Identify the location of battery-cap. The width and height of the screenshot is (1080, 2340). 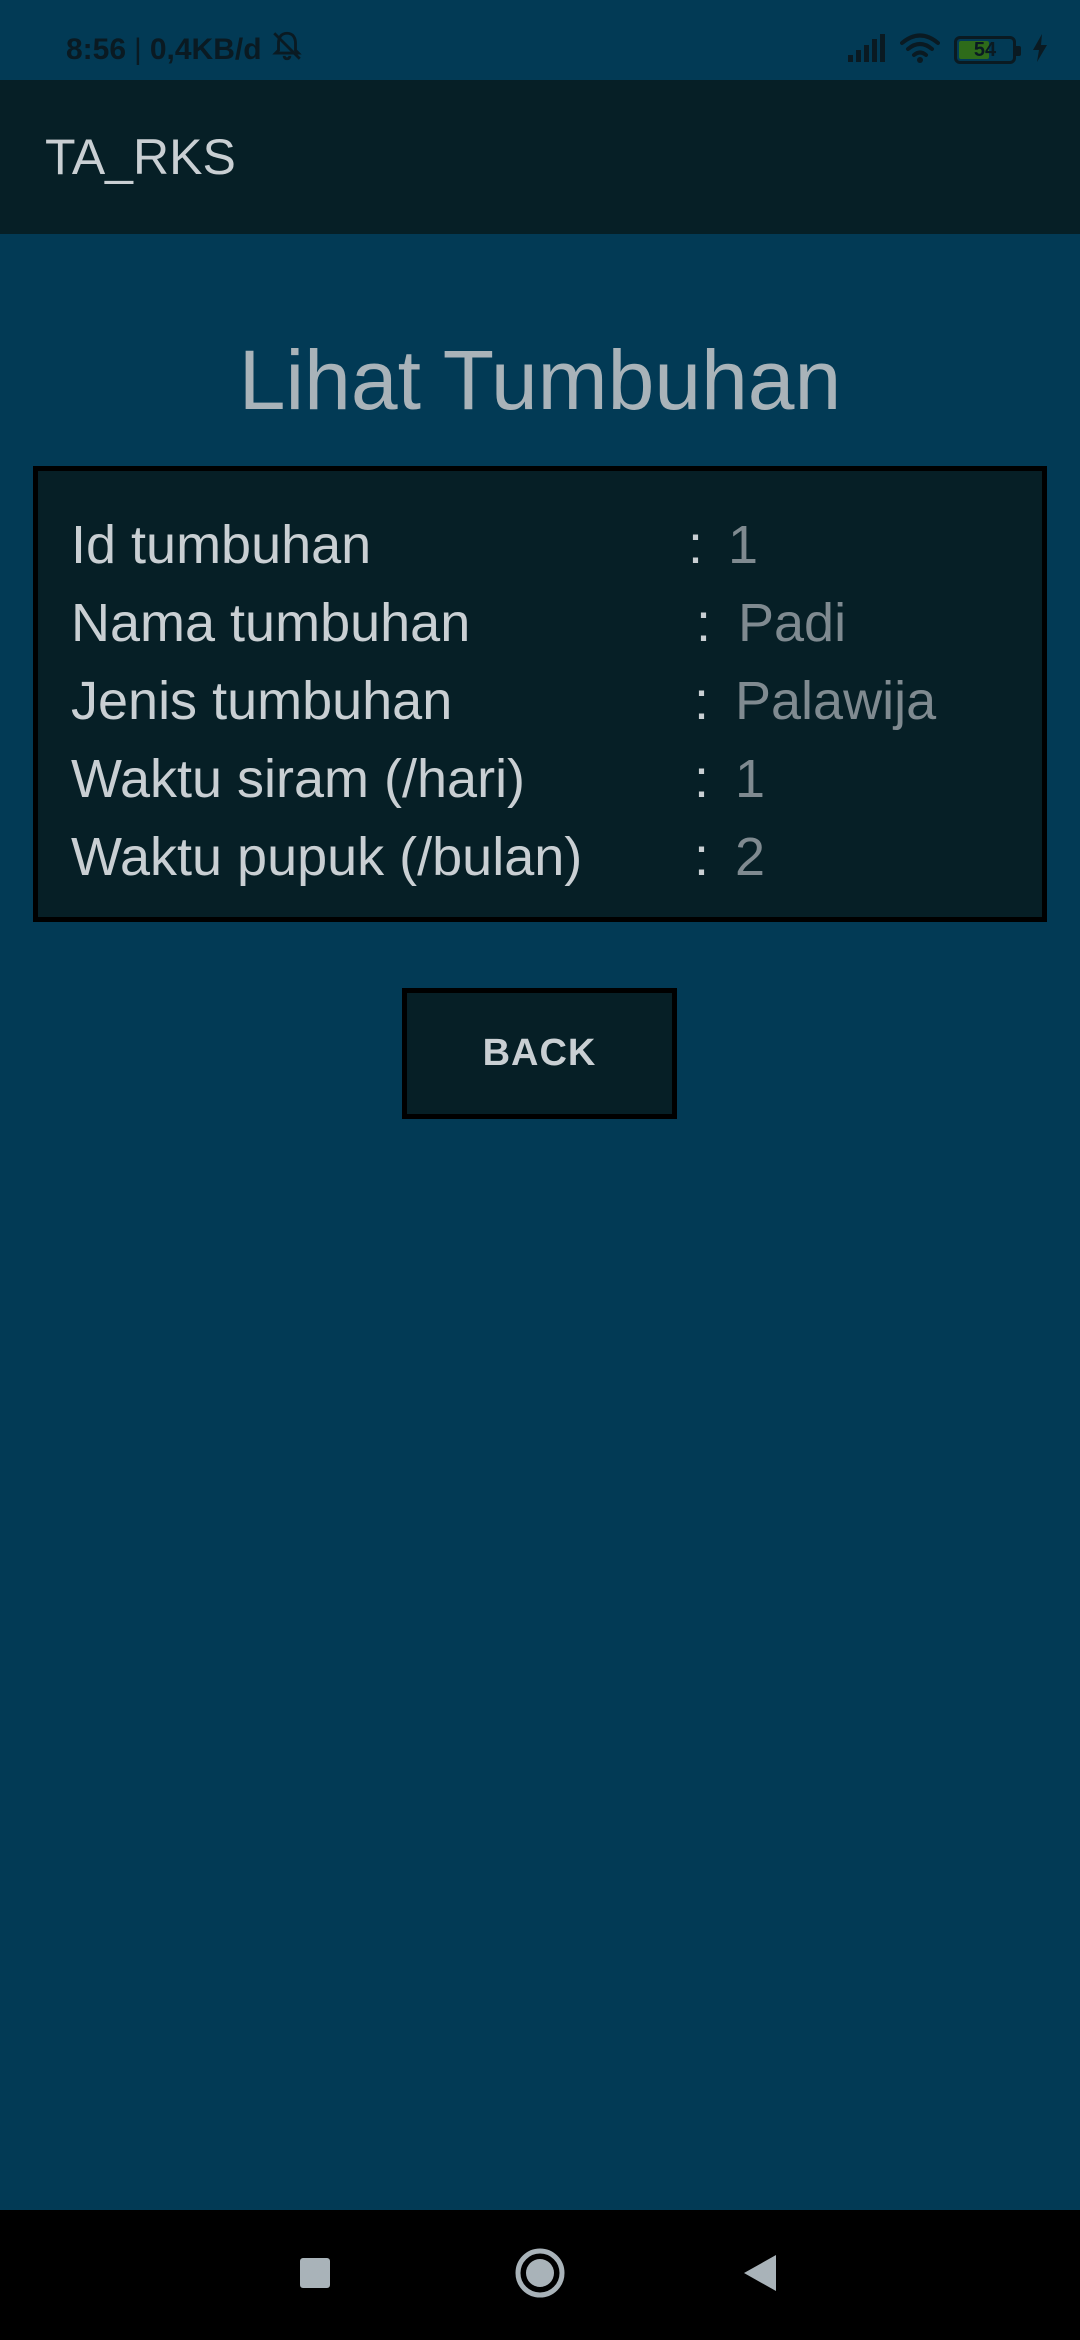
(1018, 51).